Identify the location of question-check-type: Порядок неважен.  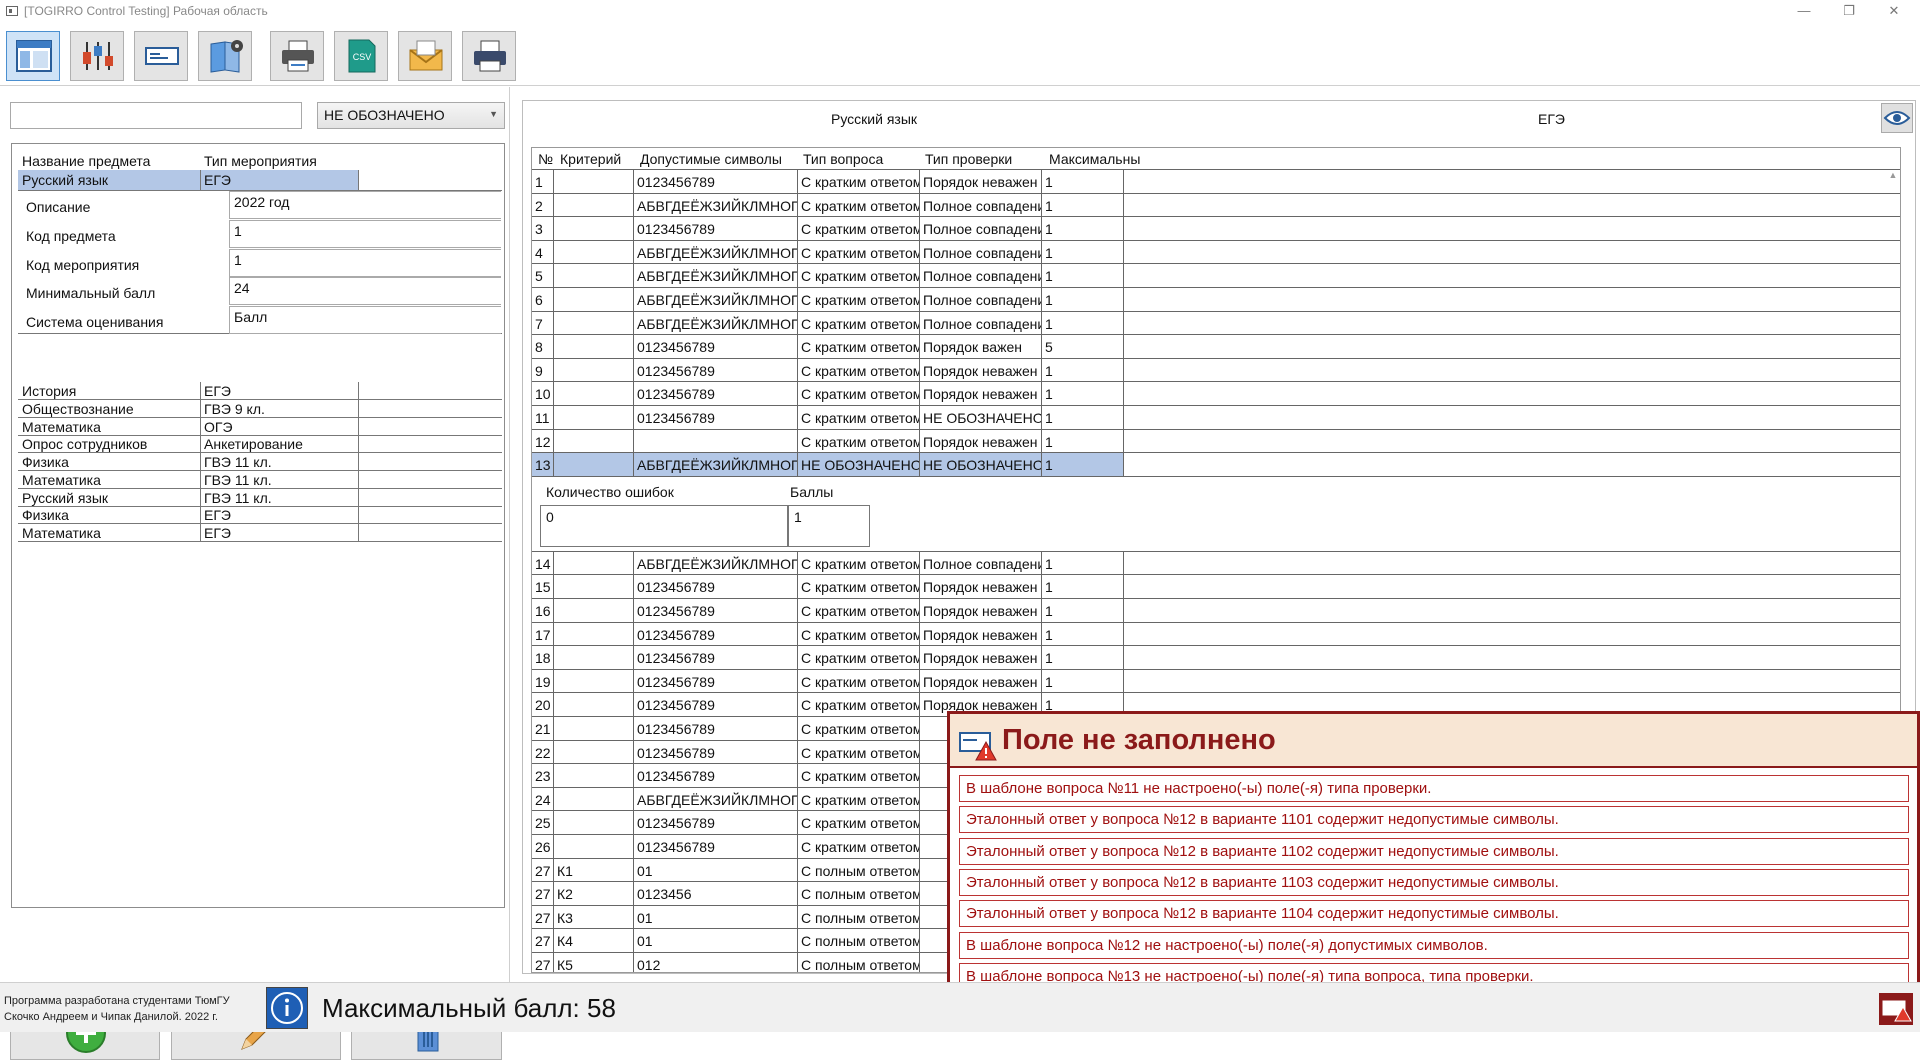
(981, 611).